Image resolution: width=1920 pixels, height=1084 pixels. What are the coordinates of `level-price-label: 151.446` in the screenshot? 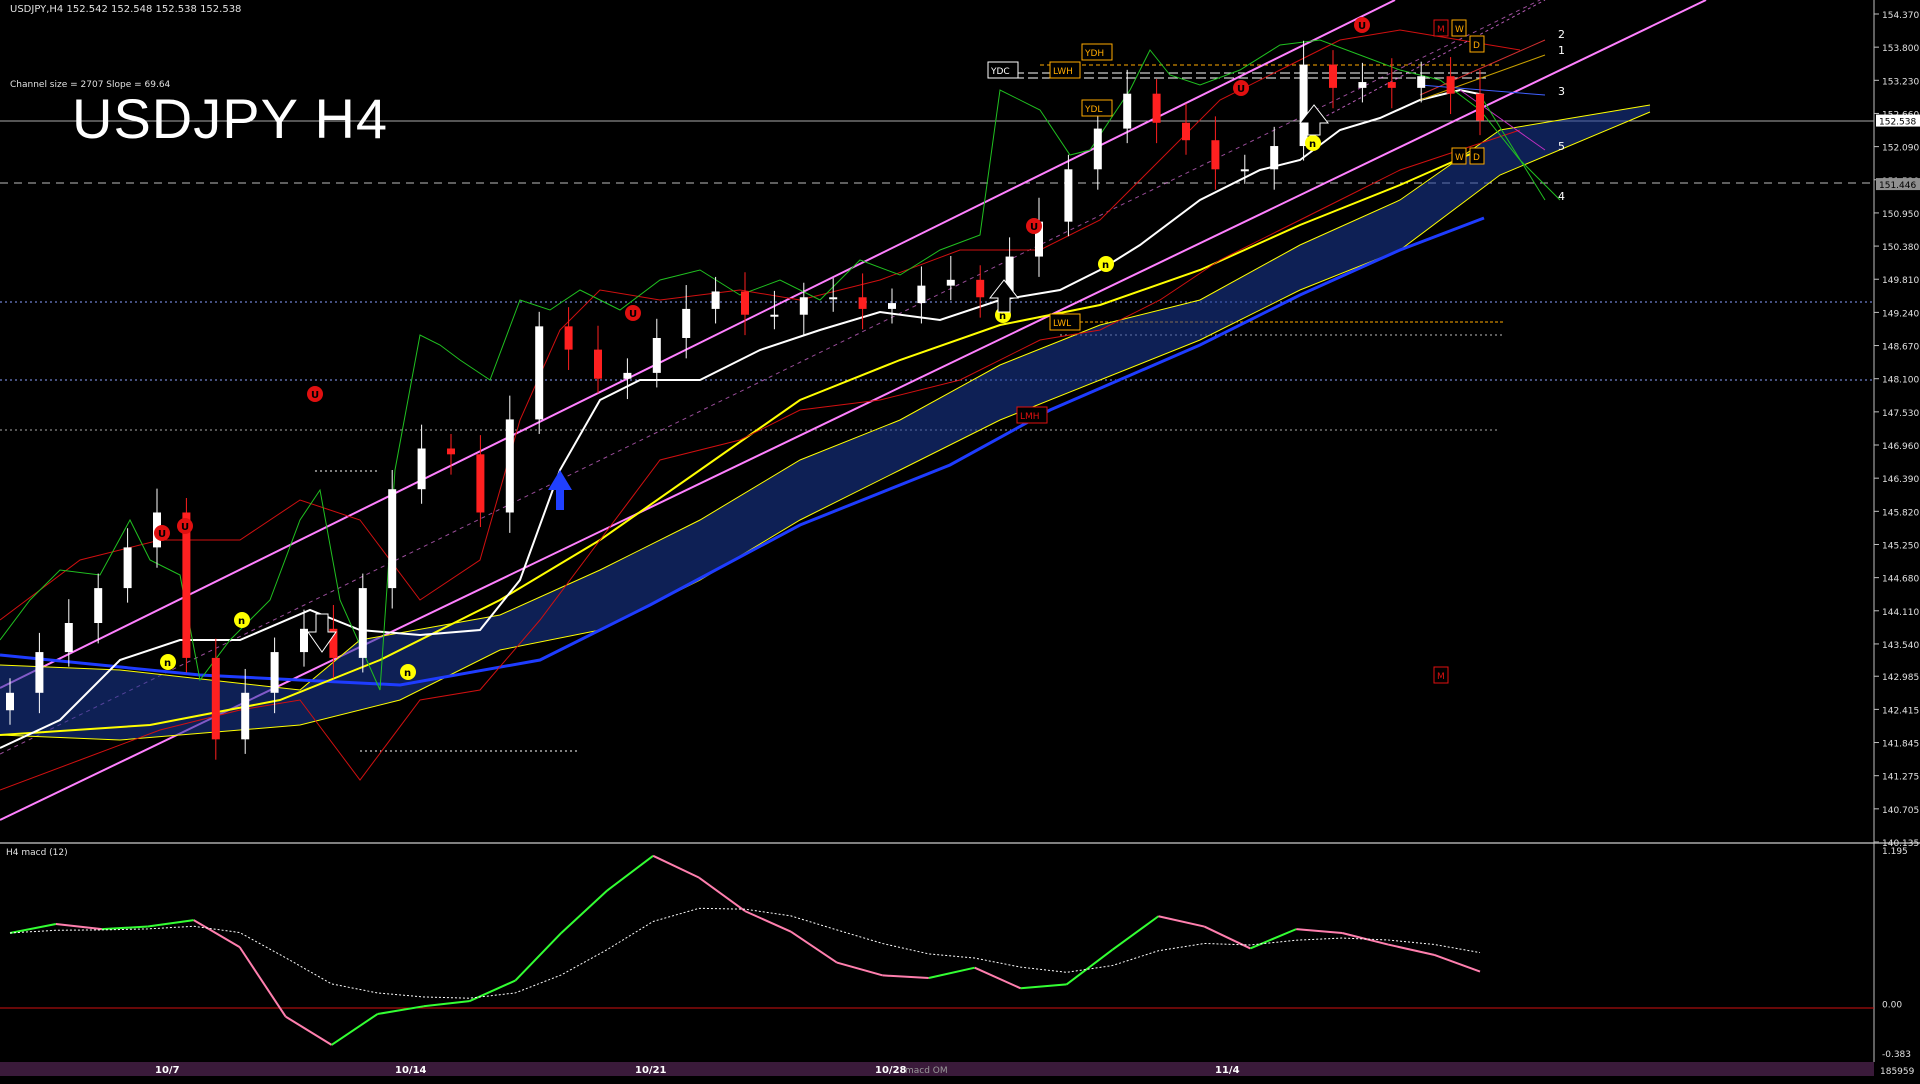 It's located at (1897, 186).